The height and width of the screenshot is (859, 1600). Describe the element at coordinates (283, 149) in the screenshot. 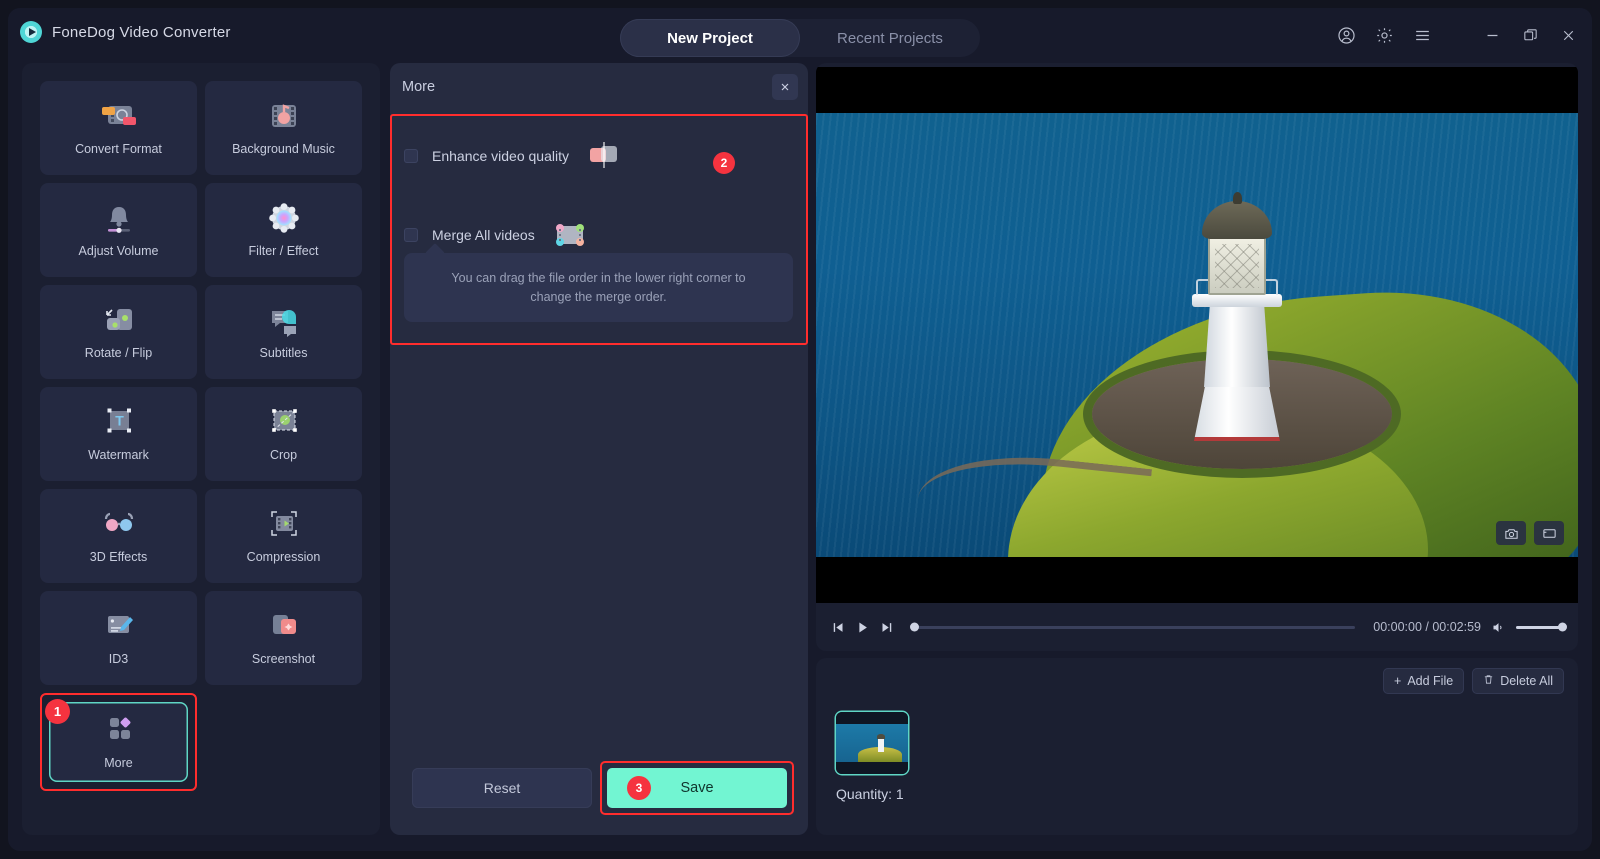

I see `sidebar-item-label: Background Music` at that location.